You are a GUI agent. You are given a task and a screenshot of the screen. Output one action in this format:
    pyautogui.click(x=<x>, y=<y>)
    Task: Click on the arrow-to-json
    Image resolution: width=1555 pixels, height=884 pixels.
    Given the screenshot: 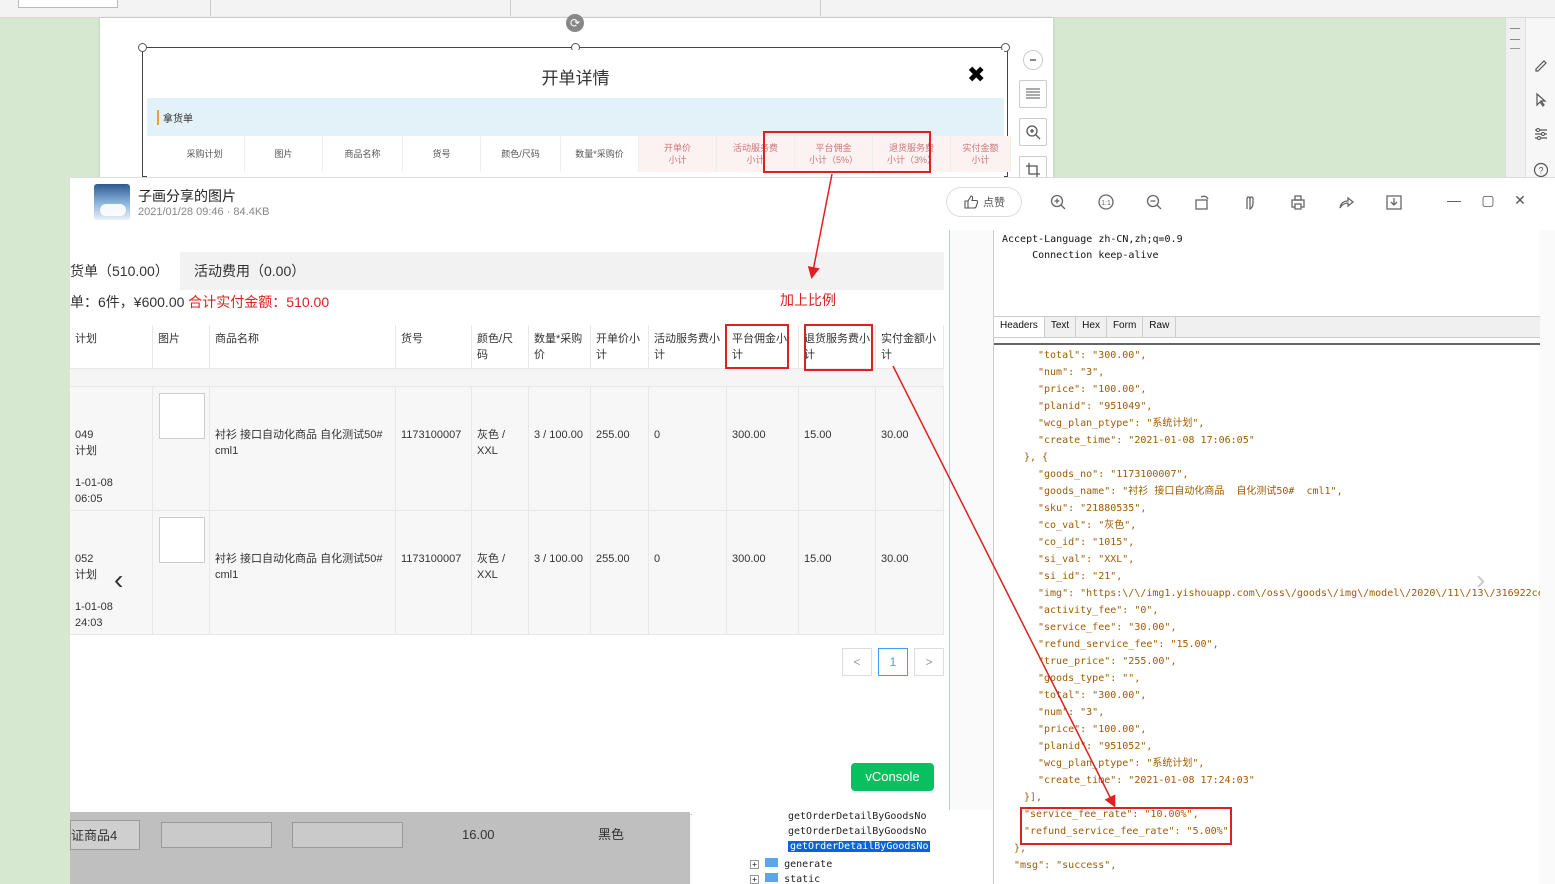 What is the action you would take?
    pyautogui.click(x=1004, y=586)
    